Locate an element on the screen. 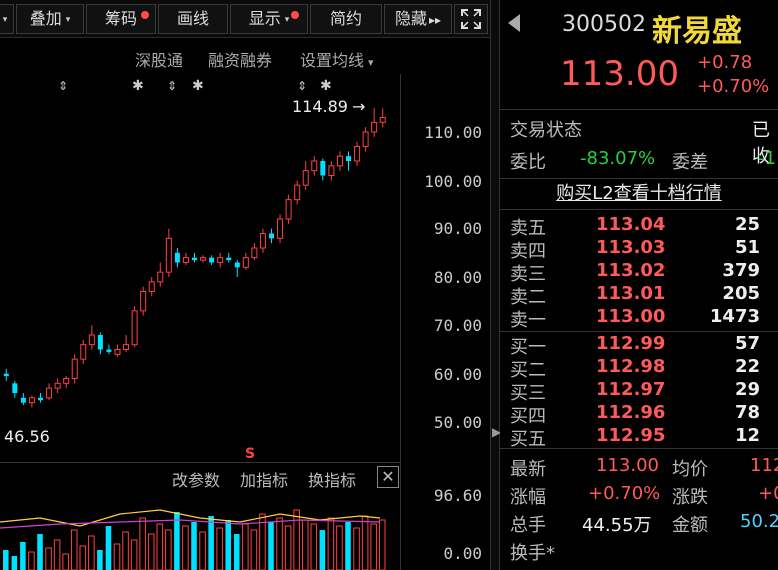  ask-volume: 25 is located at coordinates (747, 224).